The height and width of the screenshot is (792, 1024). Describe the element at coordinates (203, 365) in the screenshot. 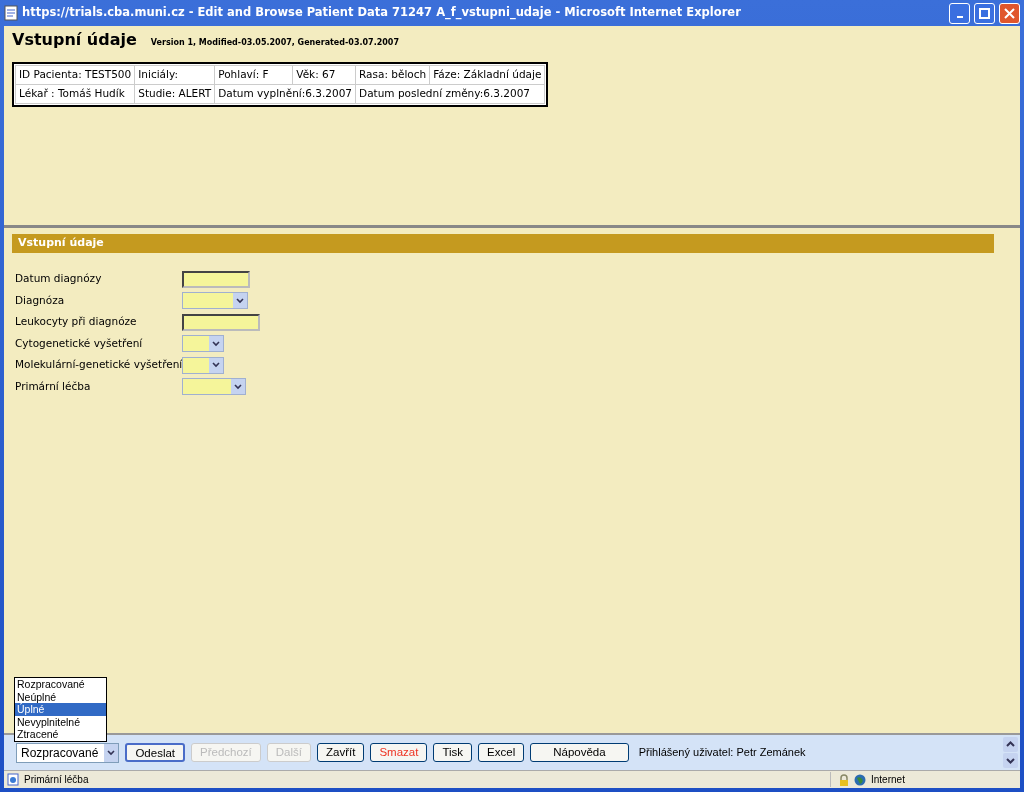

I see `dropdown` at that location.